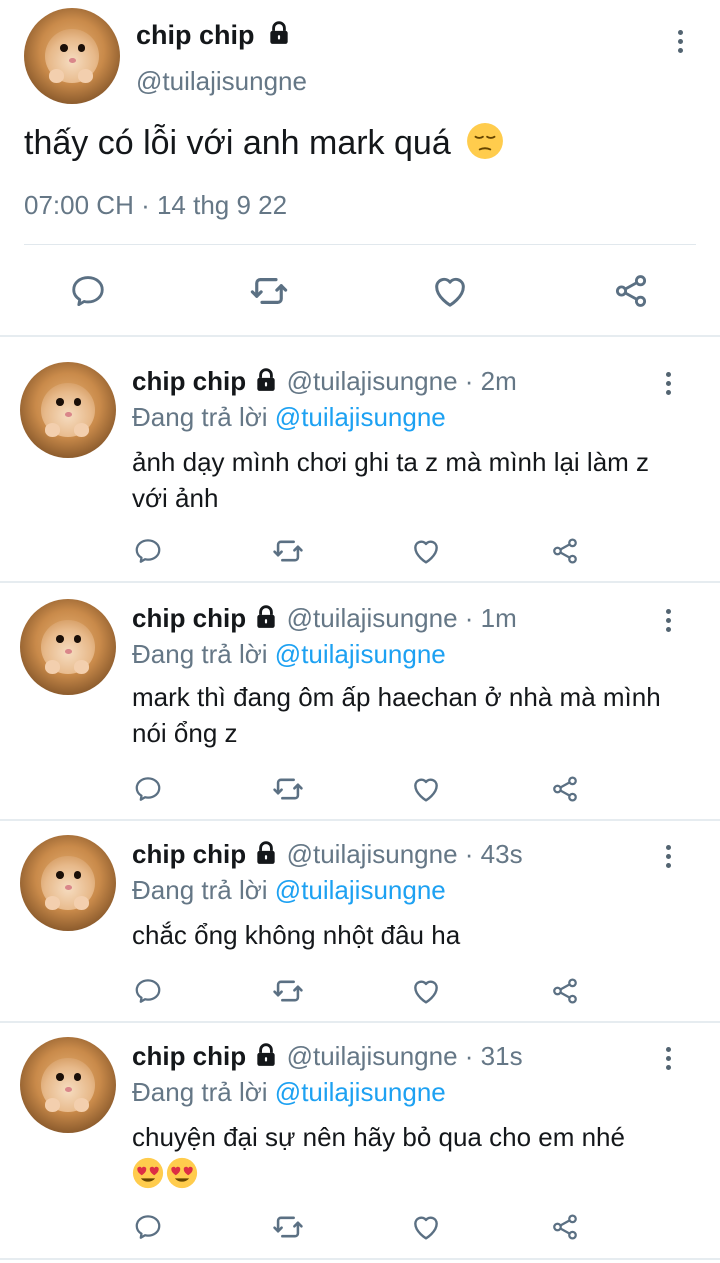  Describe the element at coordinates (72, 56) in the screenshot. I see `main-avatar` at that location.